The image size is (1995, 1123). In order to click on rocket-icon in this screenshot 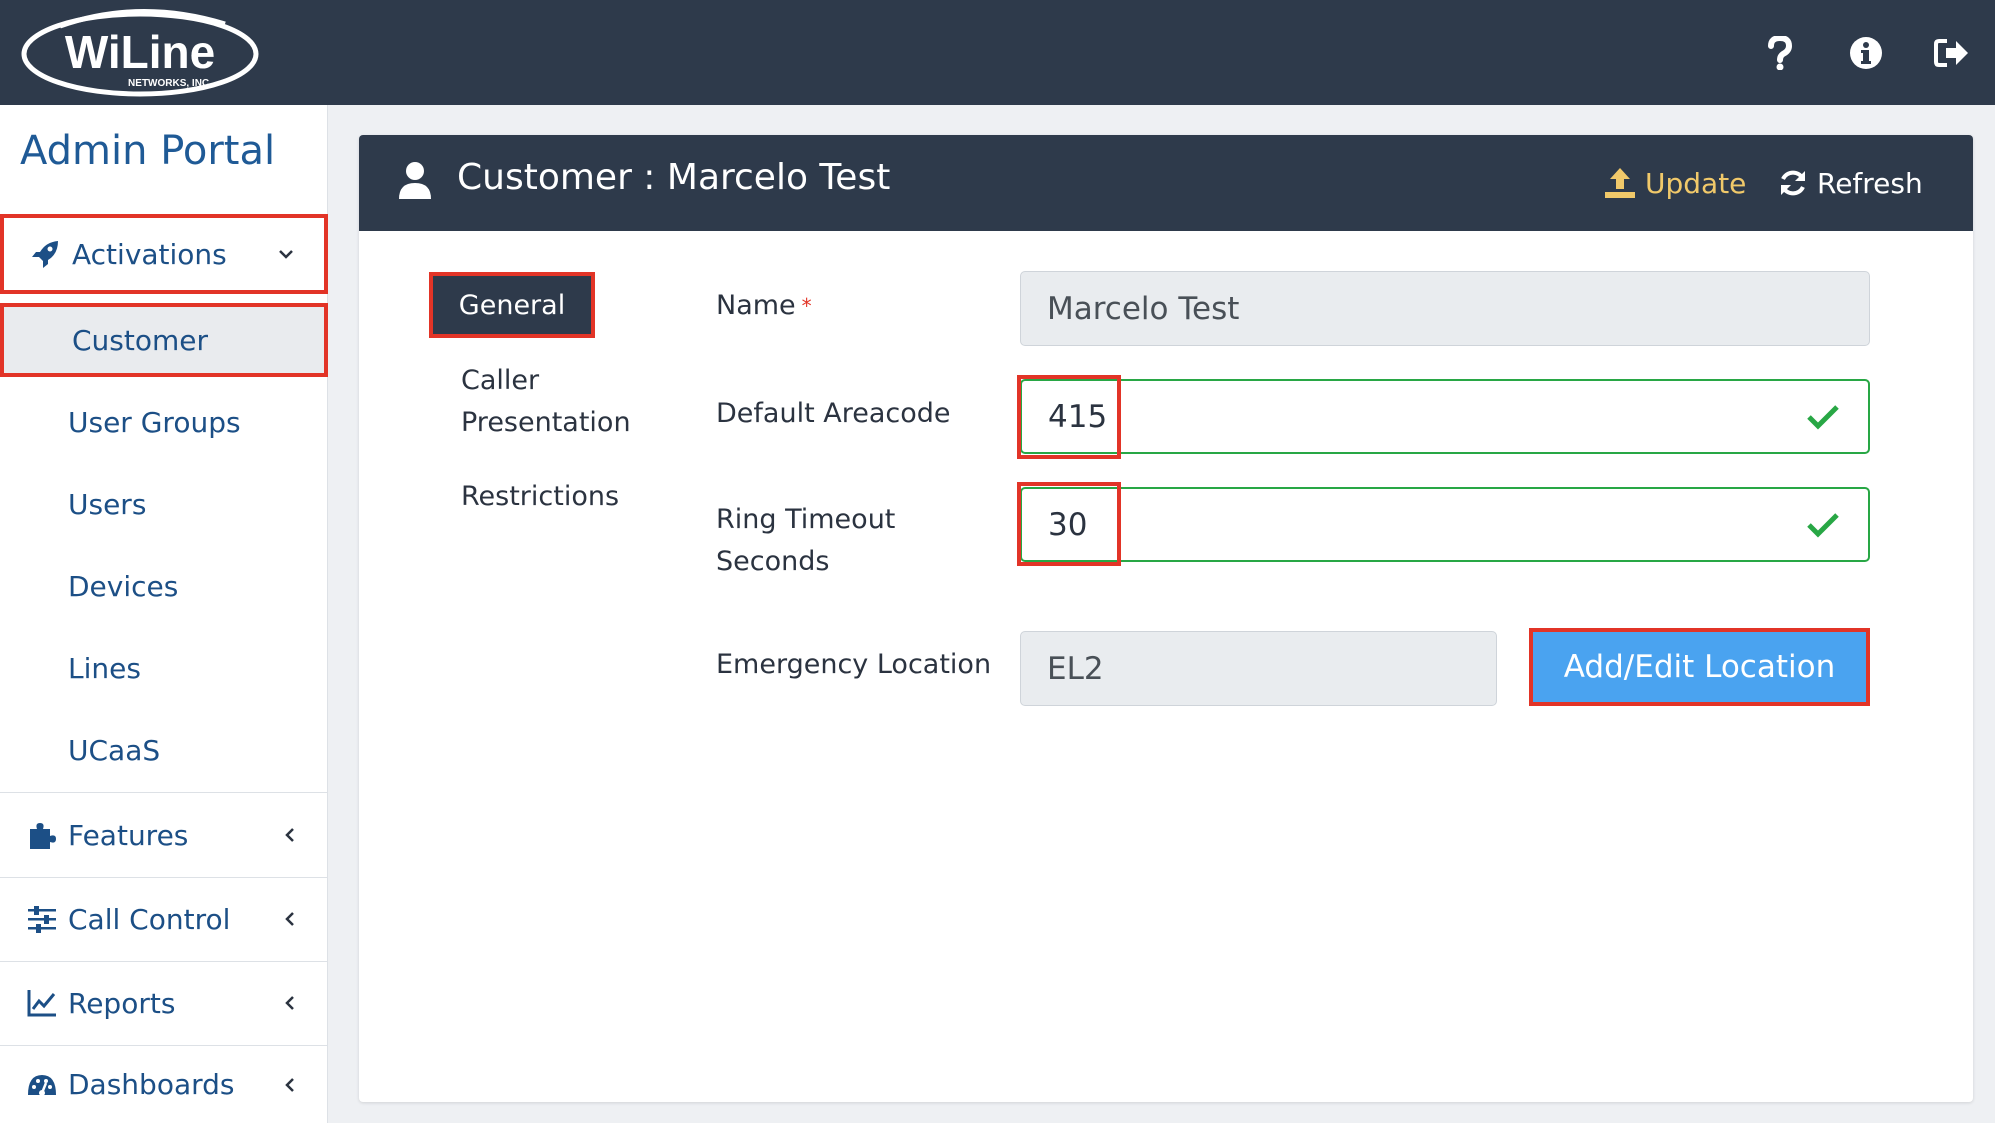, I will do `click(45, 254)`.